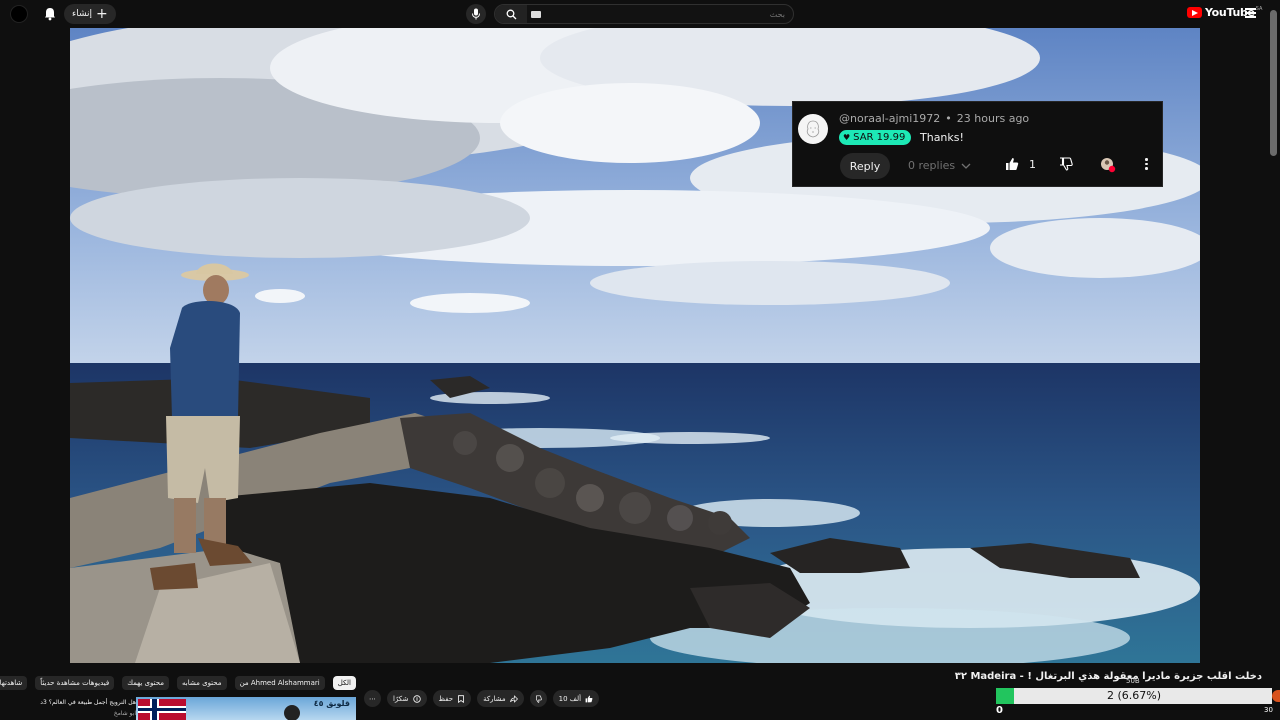 This screenshot has height=720, width=1280. Describe the element at coordinates (292, 712) in the screenshot. I see `thumbnail-person` at that location.